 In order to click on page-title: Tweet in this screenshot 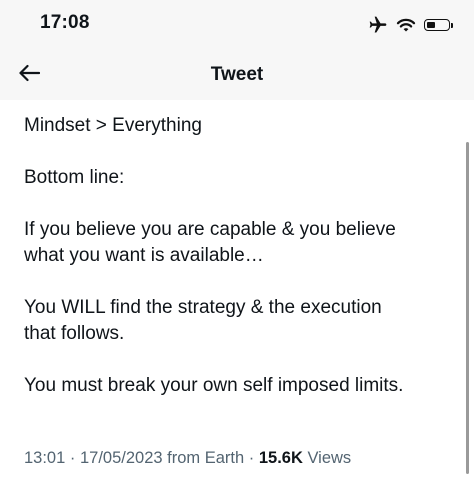, I will do `click(237, 74)`.